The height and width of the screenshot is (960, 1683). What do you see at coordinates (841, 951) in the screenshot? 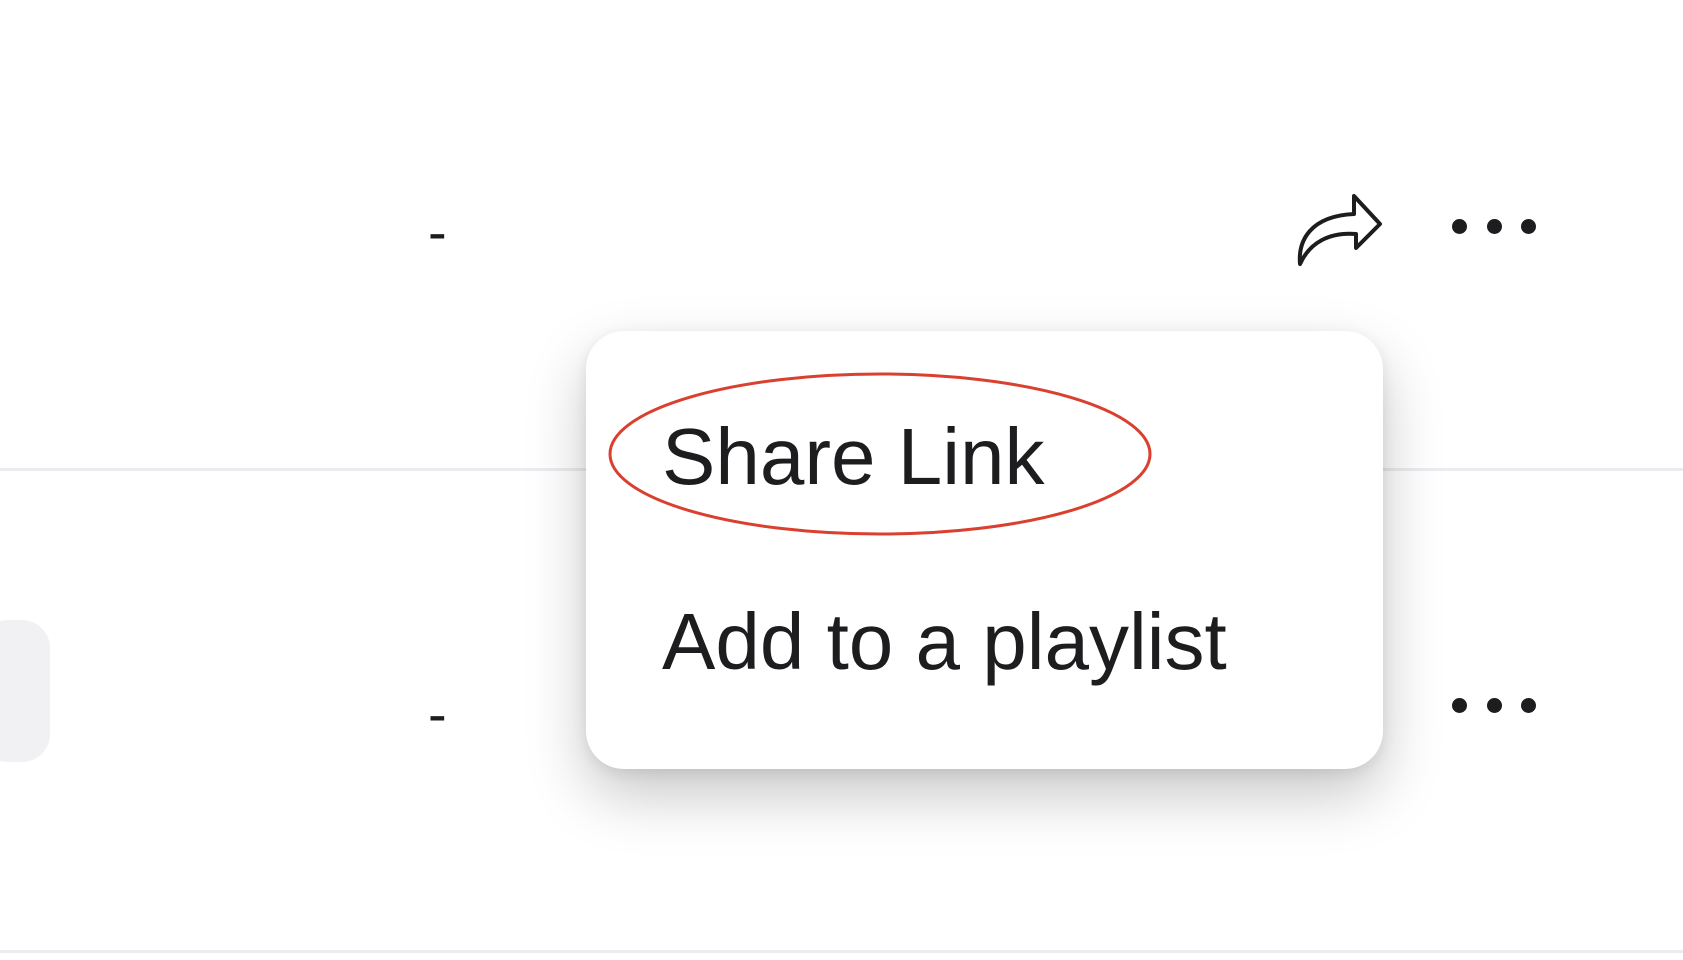
I see `row-divider` at bounding box center [841, 951].